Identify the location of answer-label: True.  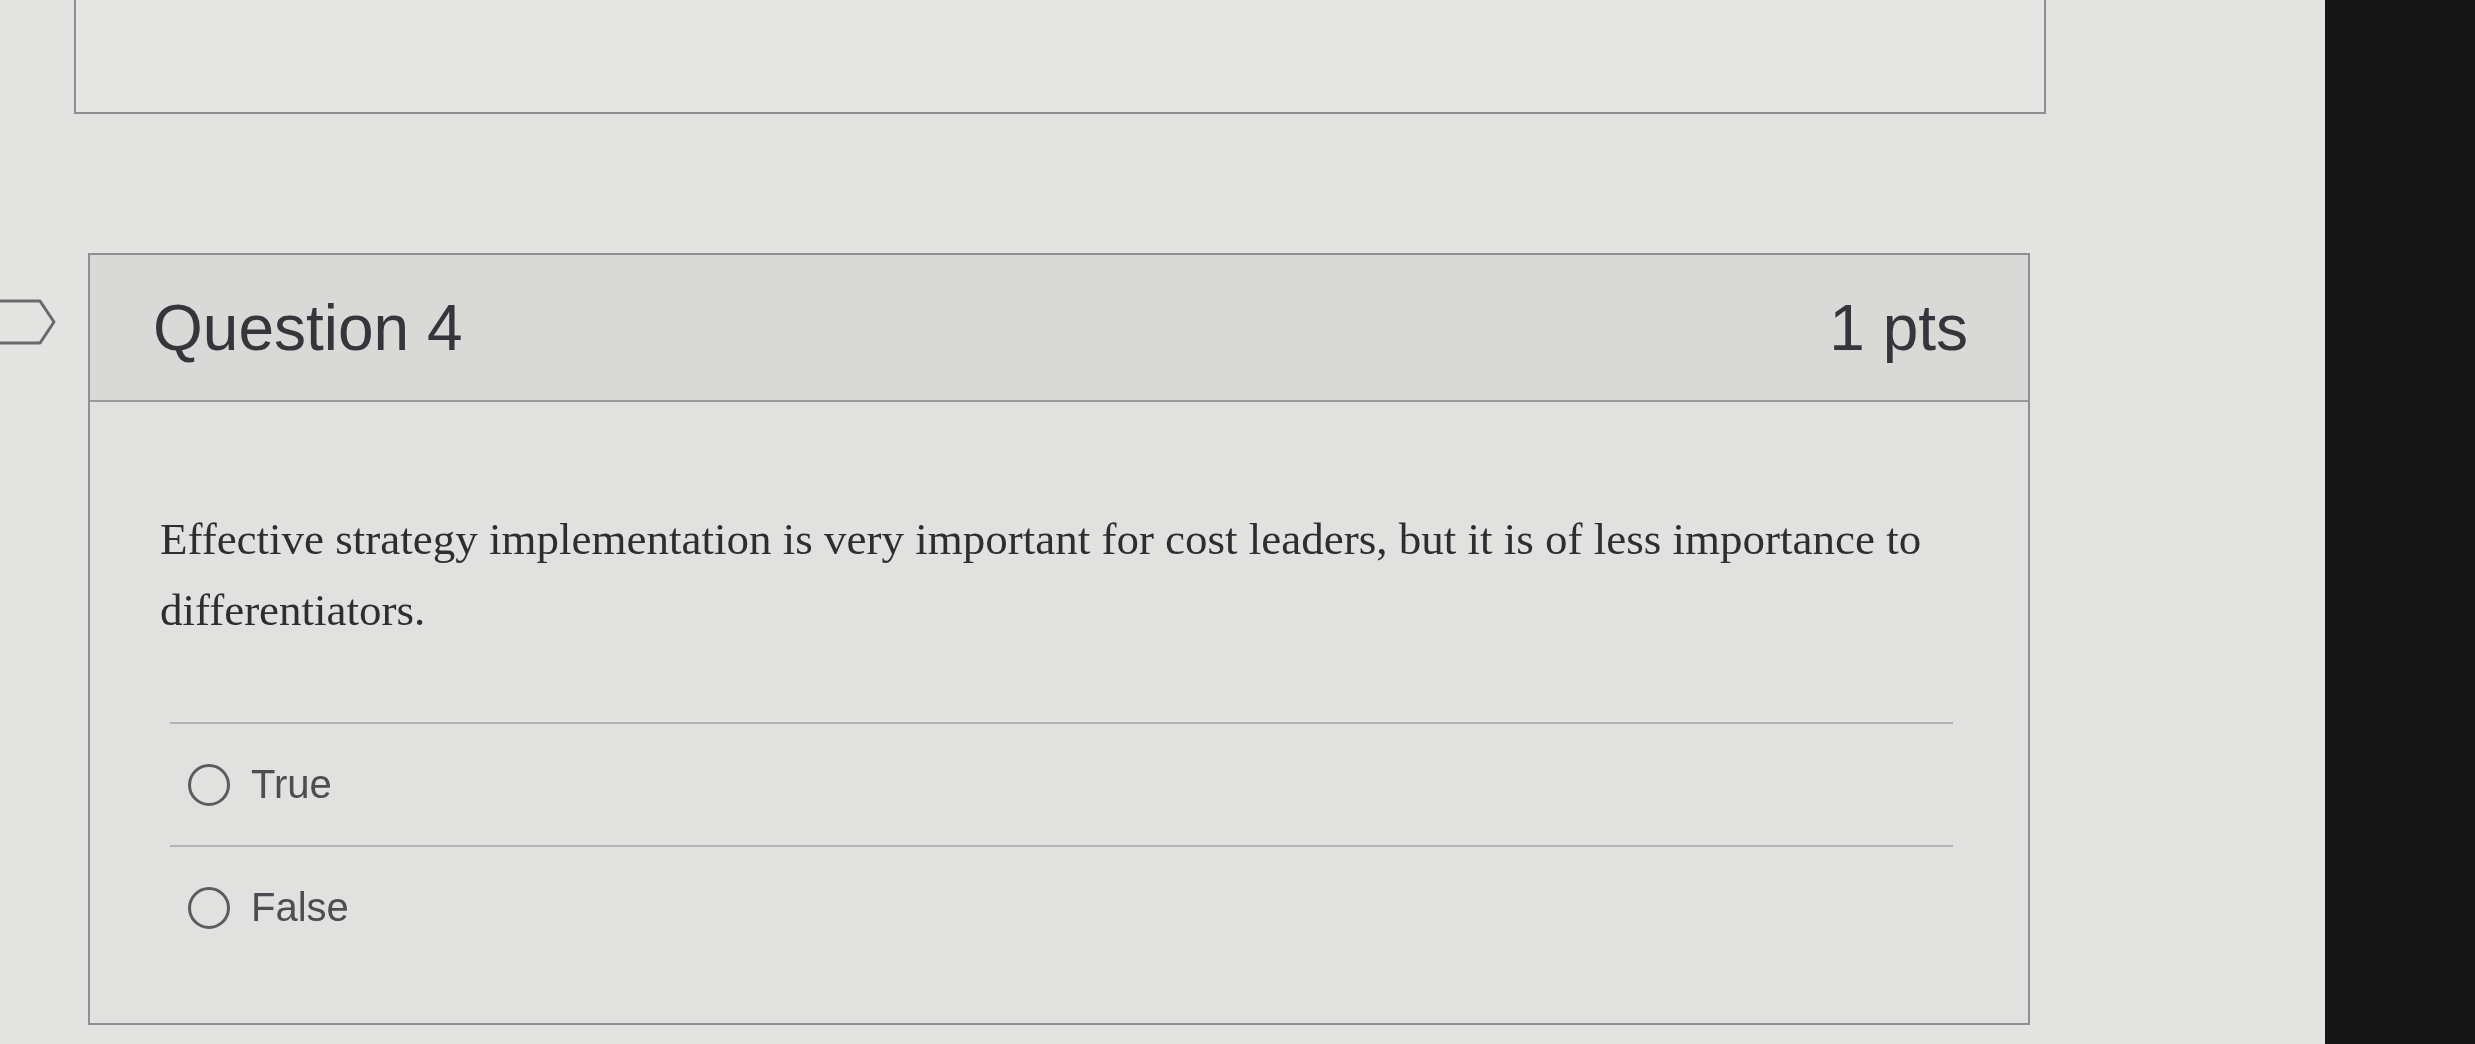
(291, 784).